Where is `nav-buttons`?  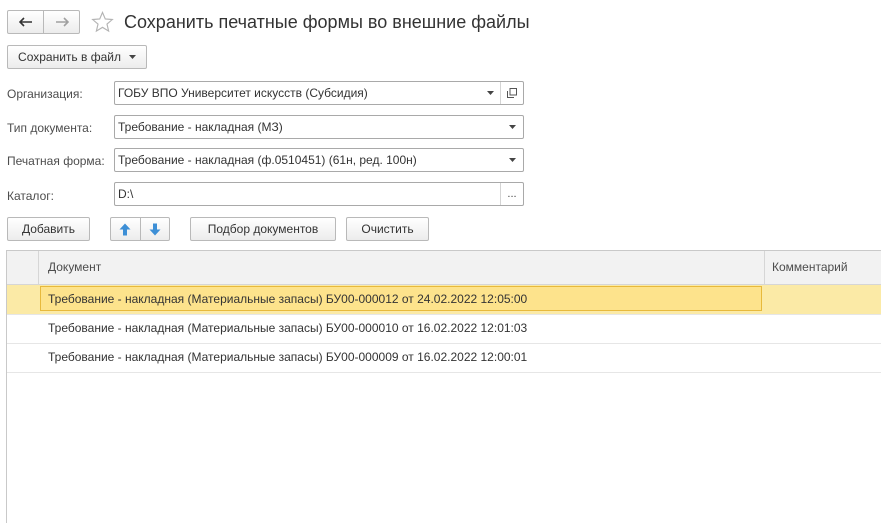 nav-buttons is located at coordinates (43, 22).